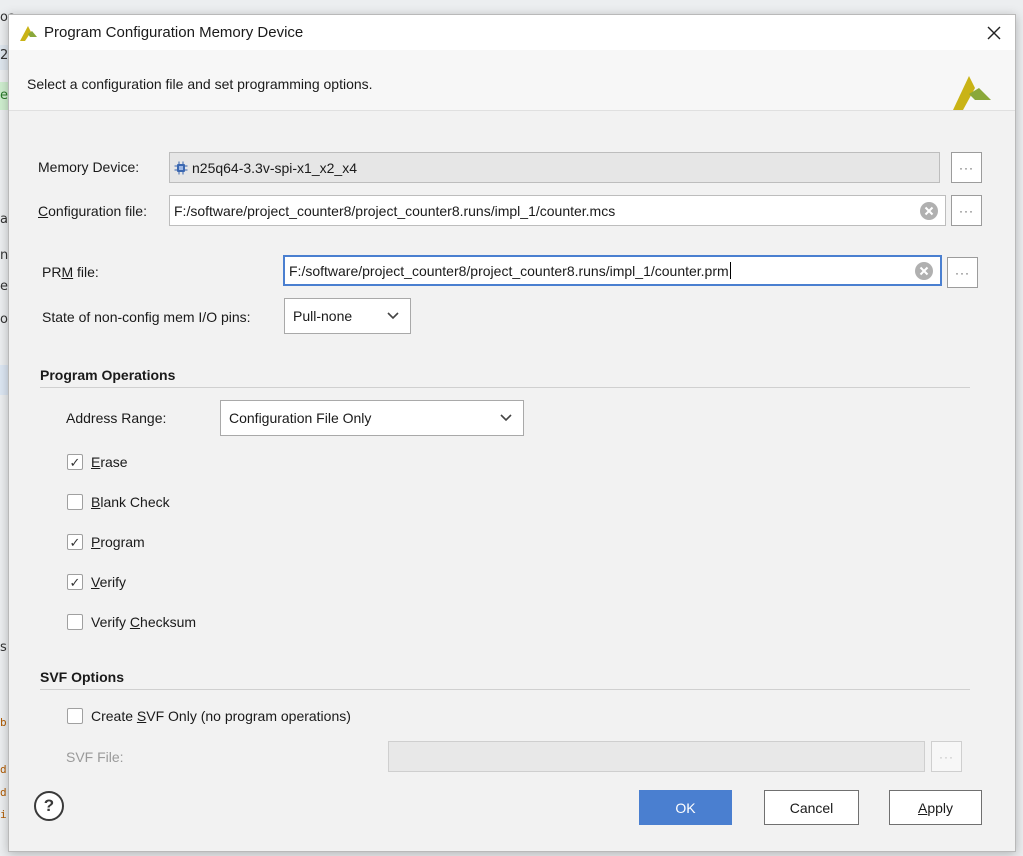 This screenshot has height=856, width=1023. I want to click on cancel-button: Cancel, so click(811, 807).